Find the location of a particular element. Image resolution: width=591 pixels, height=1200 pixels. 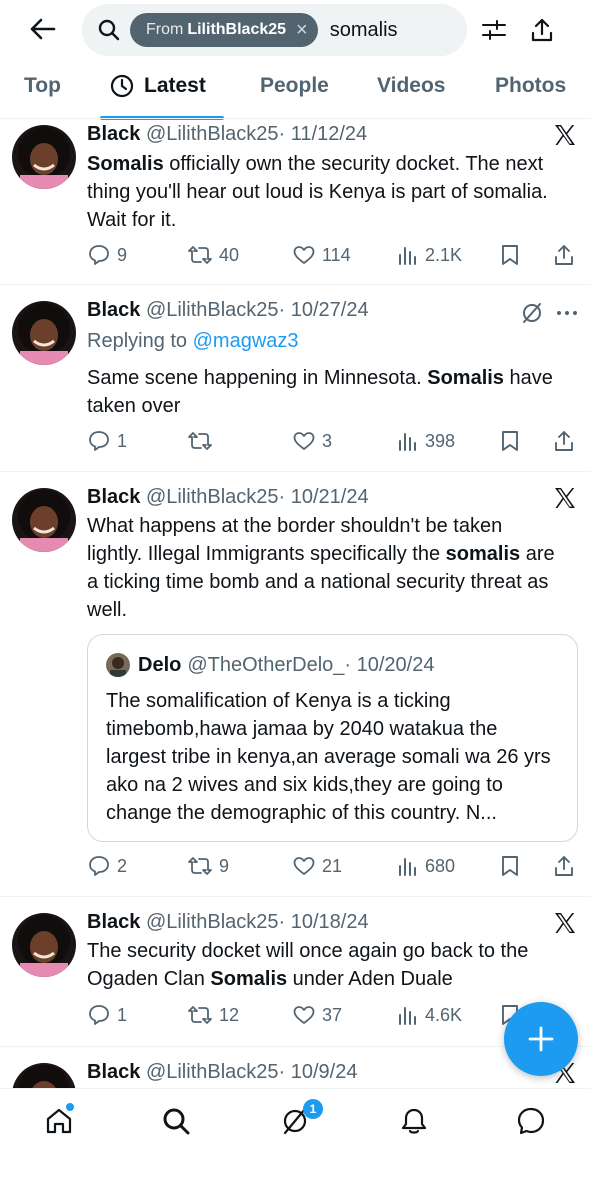

tweet-date: · 10/27/24 is located at coordinates (324, 310).